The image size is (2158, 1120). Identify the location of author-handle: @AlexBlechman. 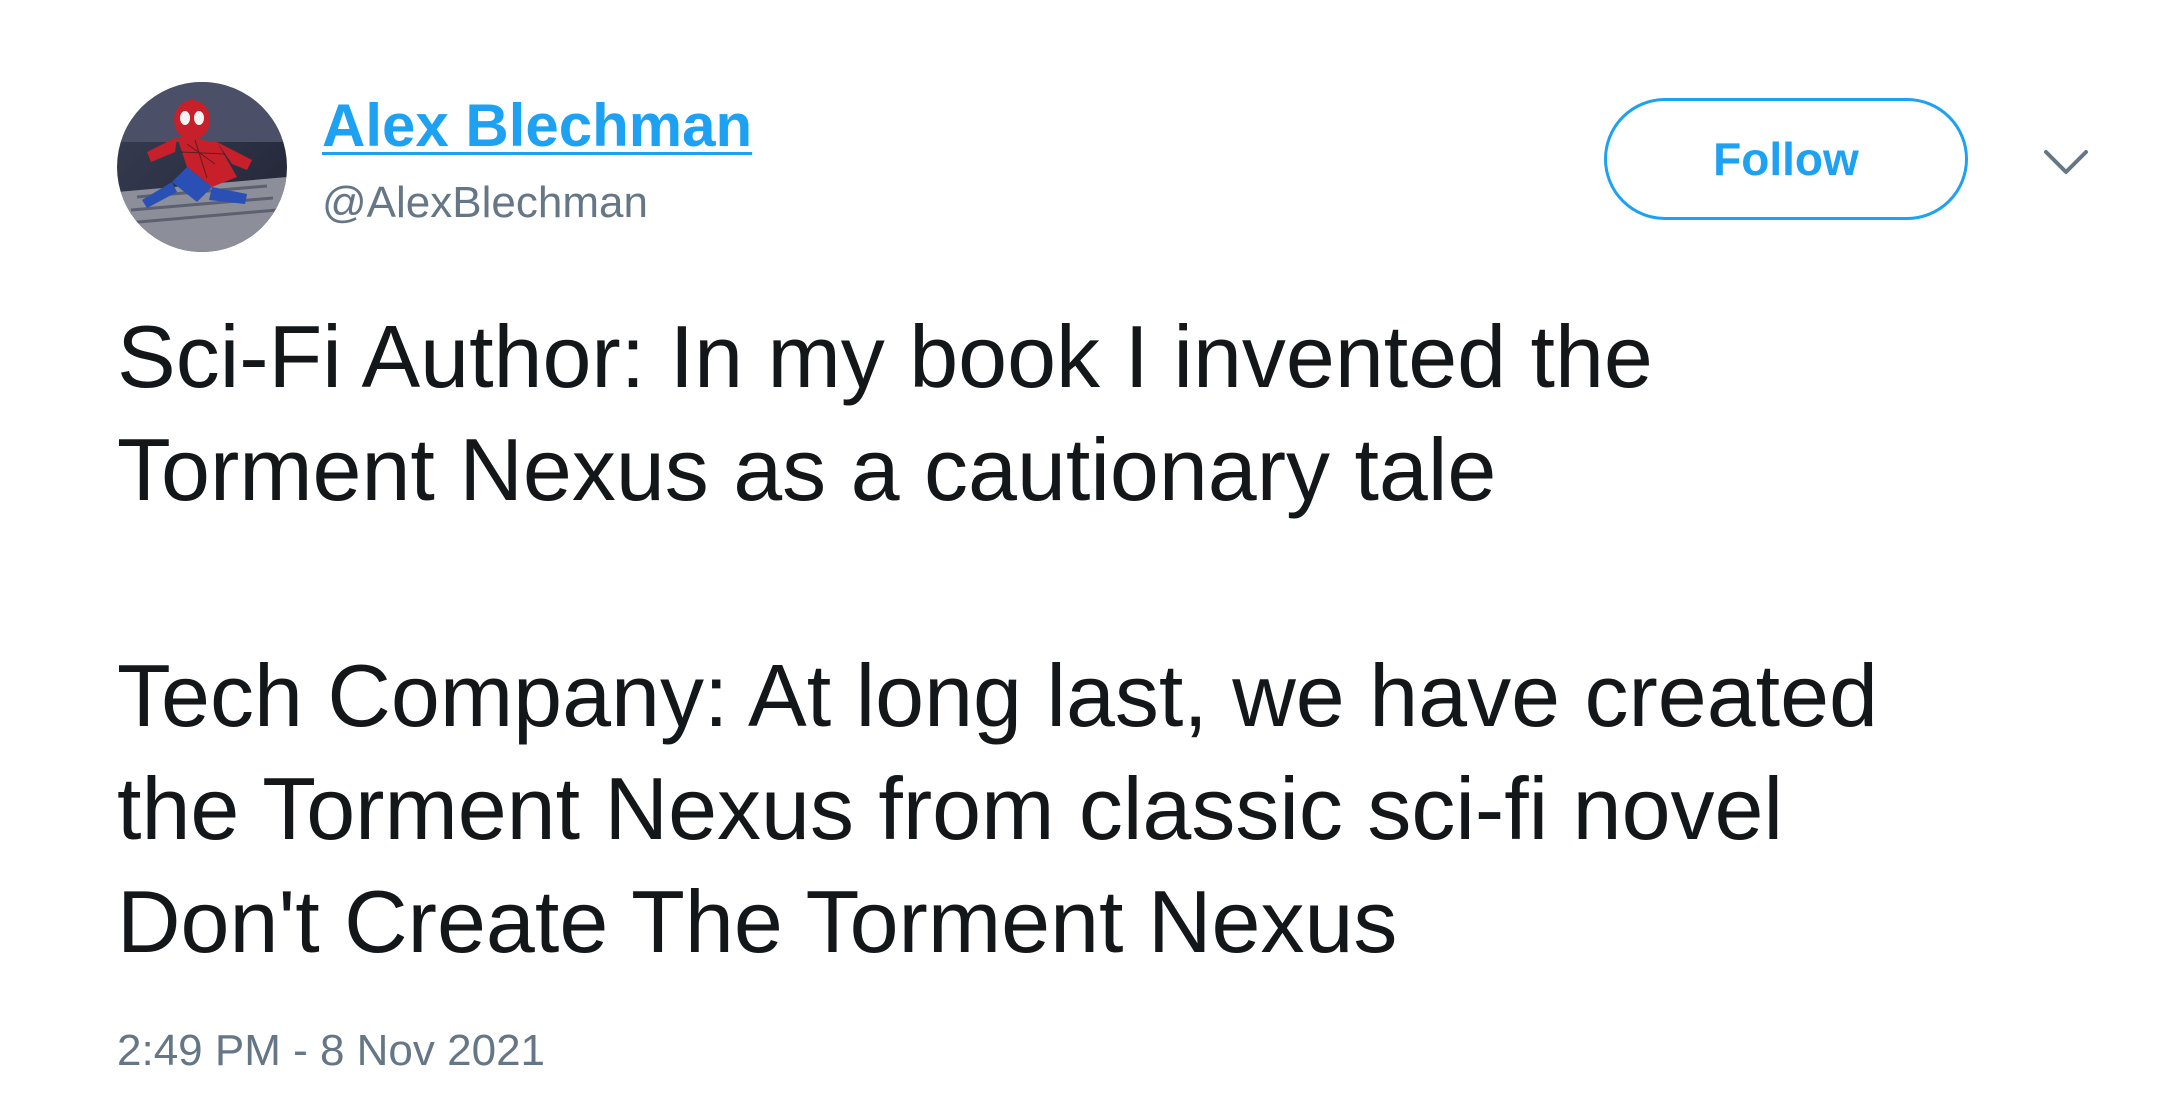
(485, 203).